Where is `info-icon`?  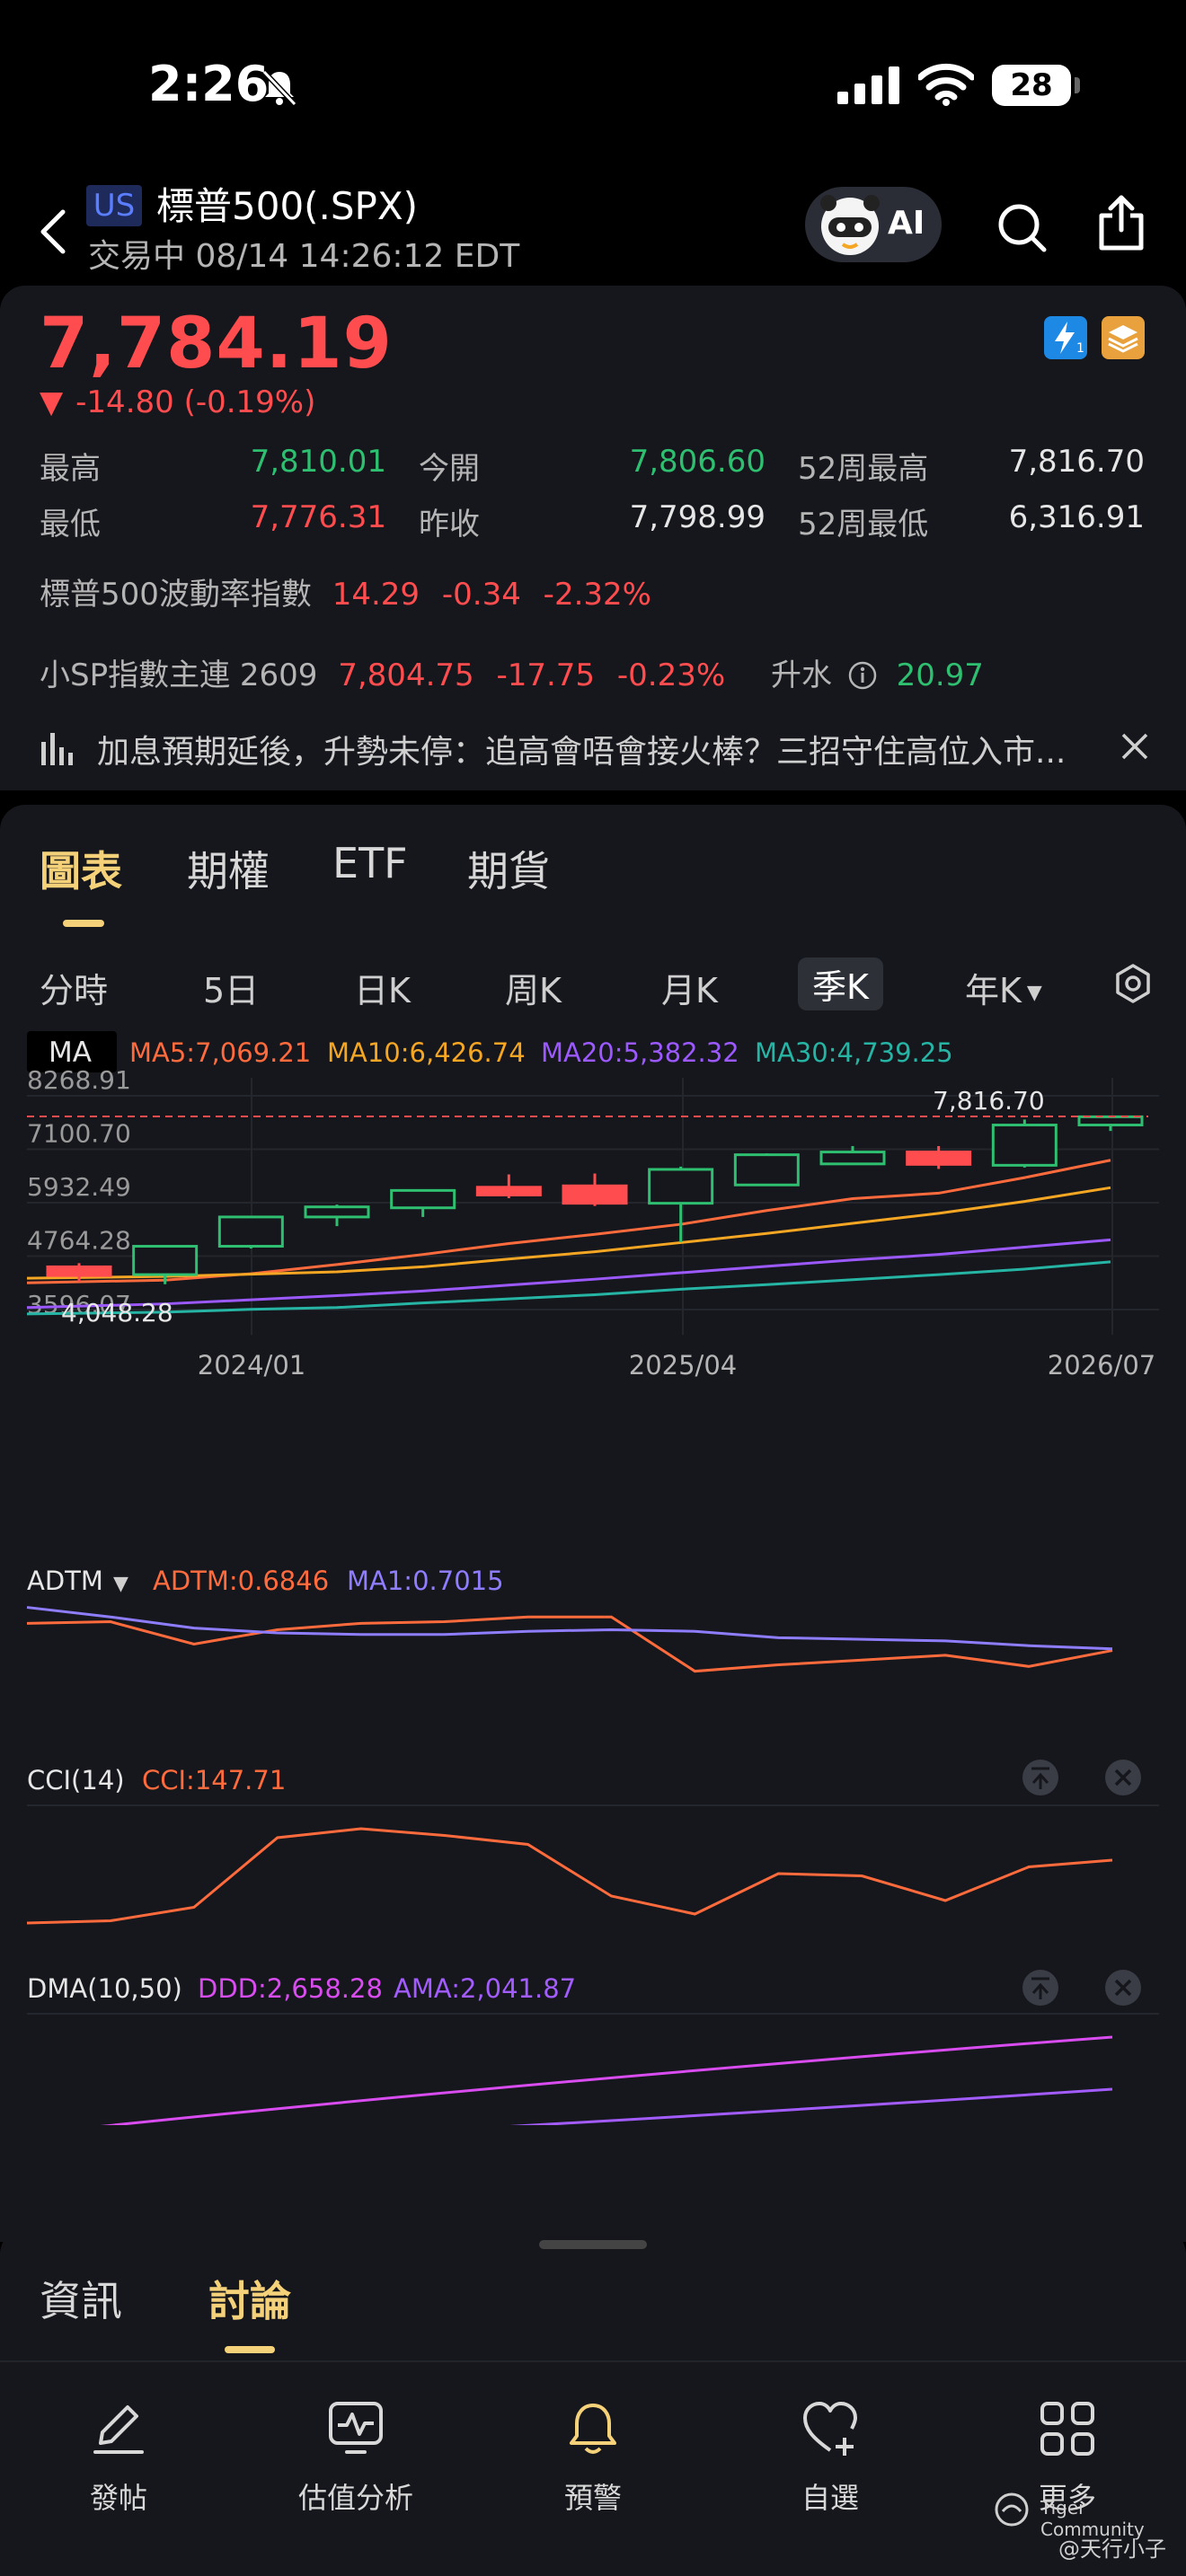
info-icon is located at coordinates (862, 675).